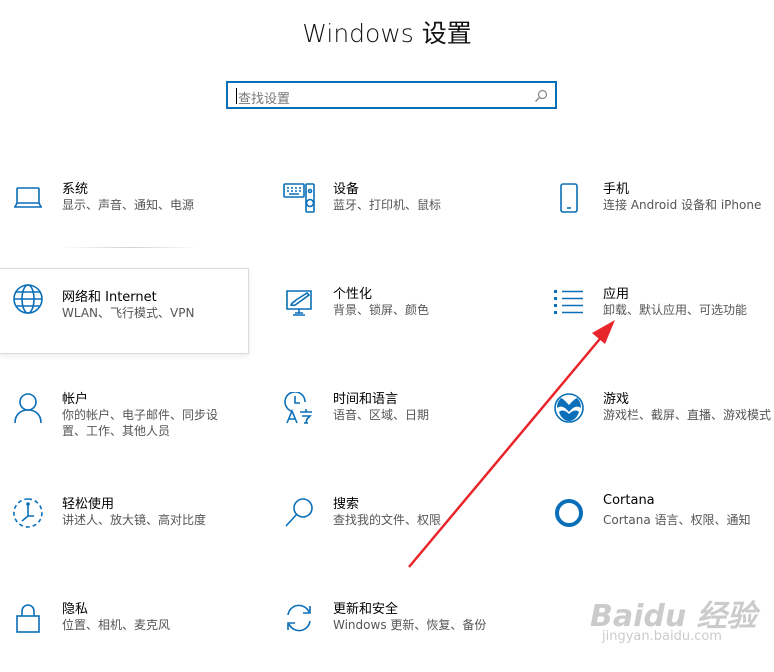  What do you see at coordinates (75, 189) in the screenshot?
I see `tile-system-name: 系统` at bounding box center [75, 189].